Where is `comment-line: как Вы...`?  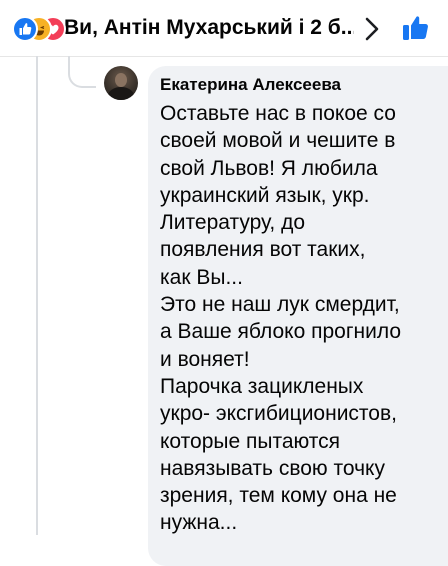
comment-line: как Вы... is located at coordinates (201, 277).